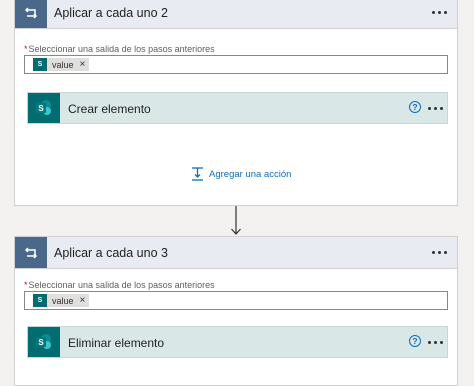 This screenshot has height=386, width=474. I want to click on add-action-button: Agregar una acción, so click(241, 174).